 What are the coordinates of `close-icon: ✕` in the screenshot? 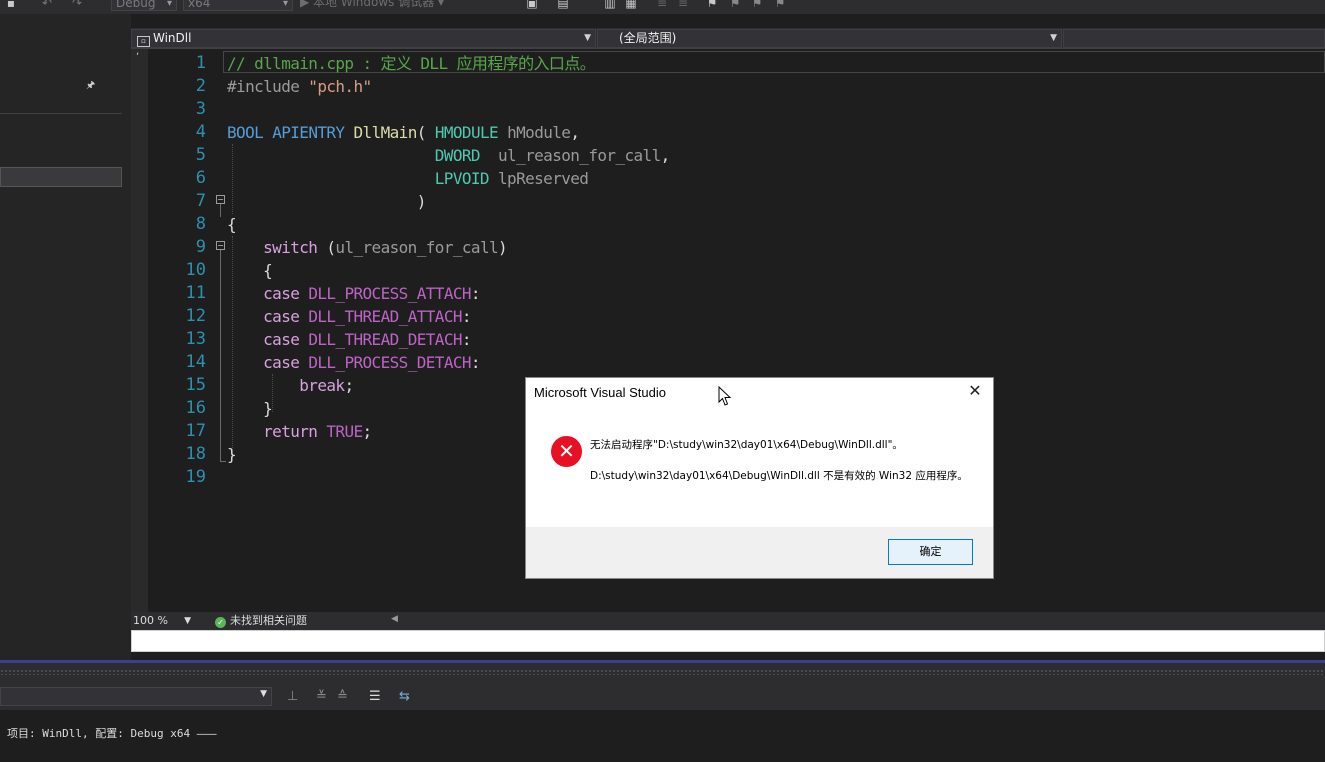 It's located at (975, 391).